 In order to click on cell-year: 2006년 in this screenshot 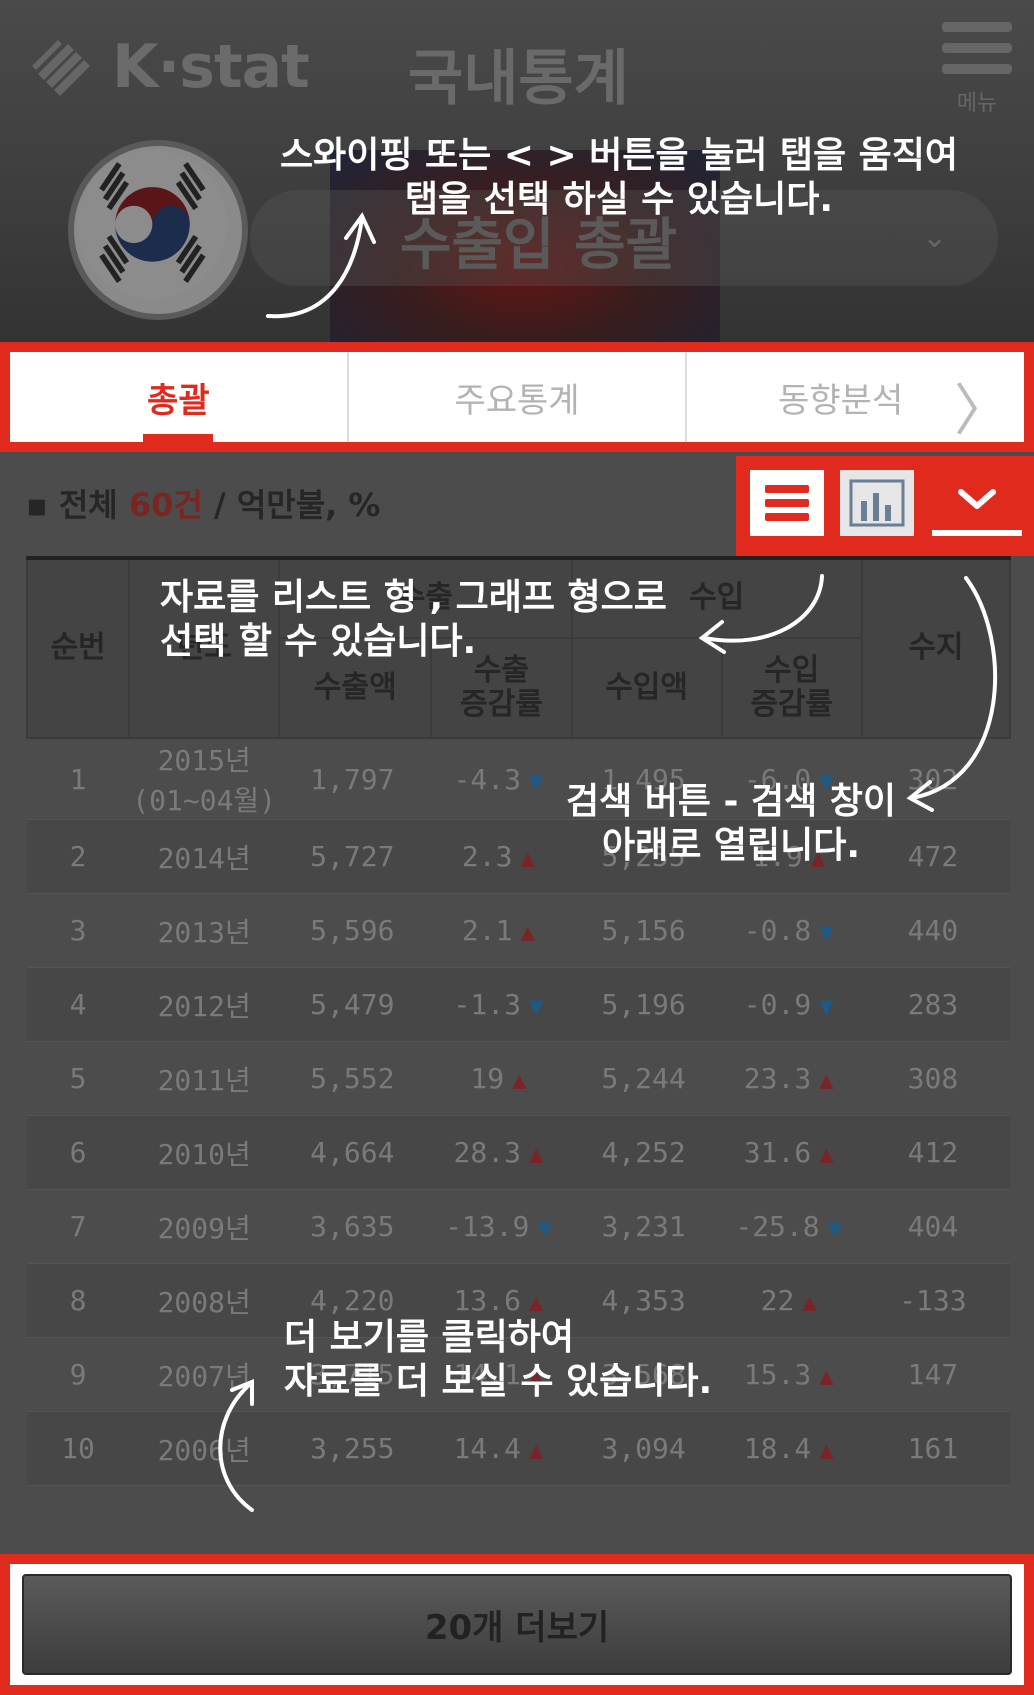, I will do `click(204, 1448)`.